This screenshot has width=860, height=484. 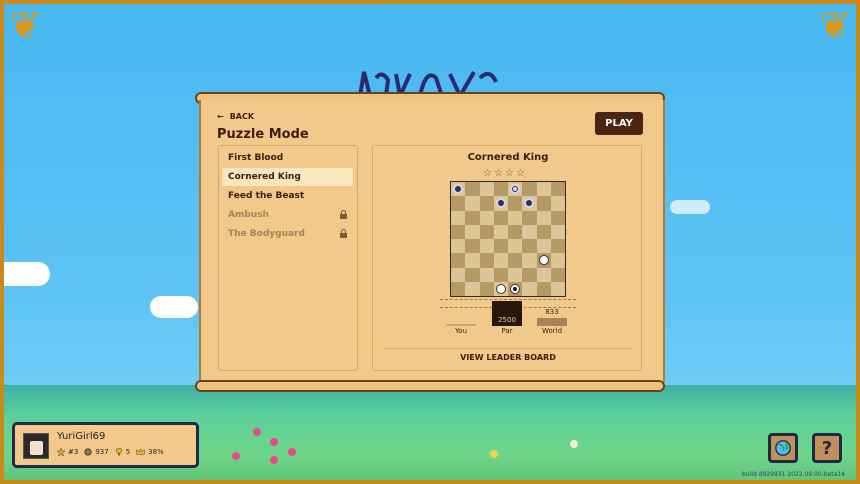 I want to click on world-button, so click(x=783, y=448).